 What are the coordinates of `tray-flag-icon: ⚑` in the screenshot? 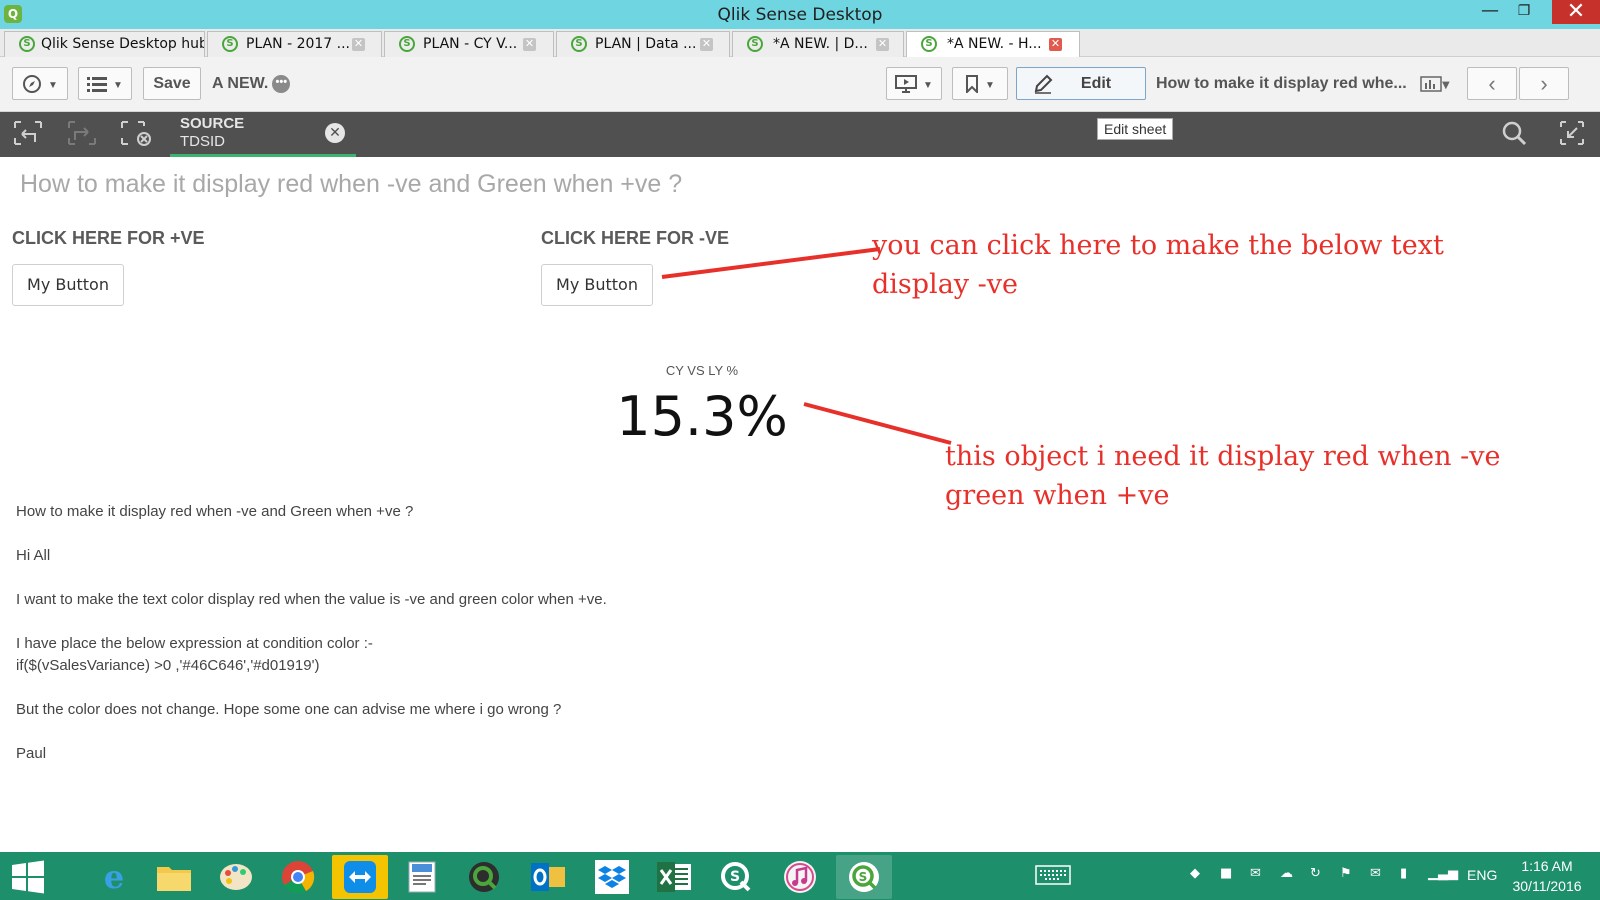 It's located at (1346, 873).